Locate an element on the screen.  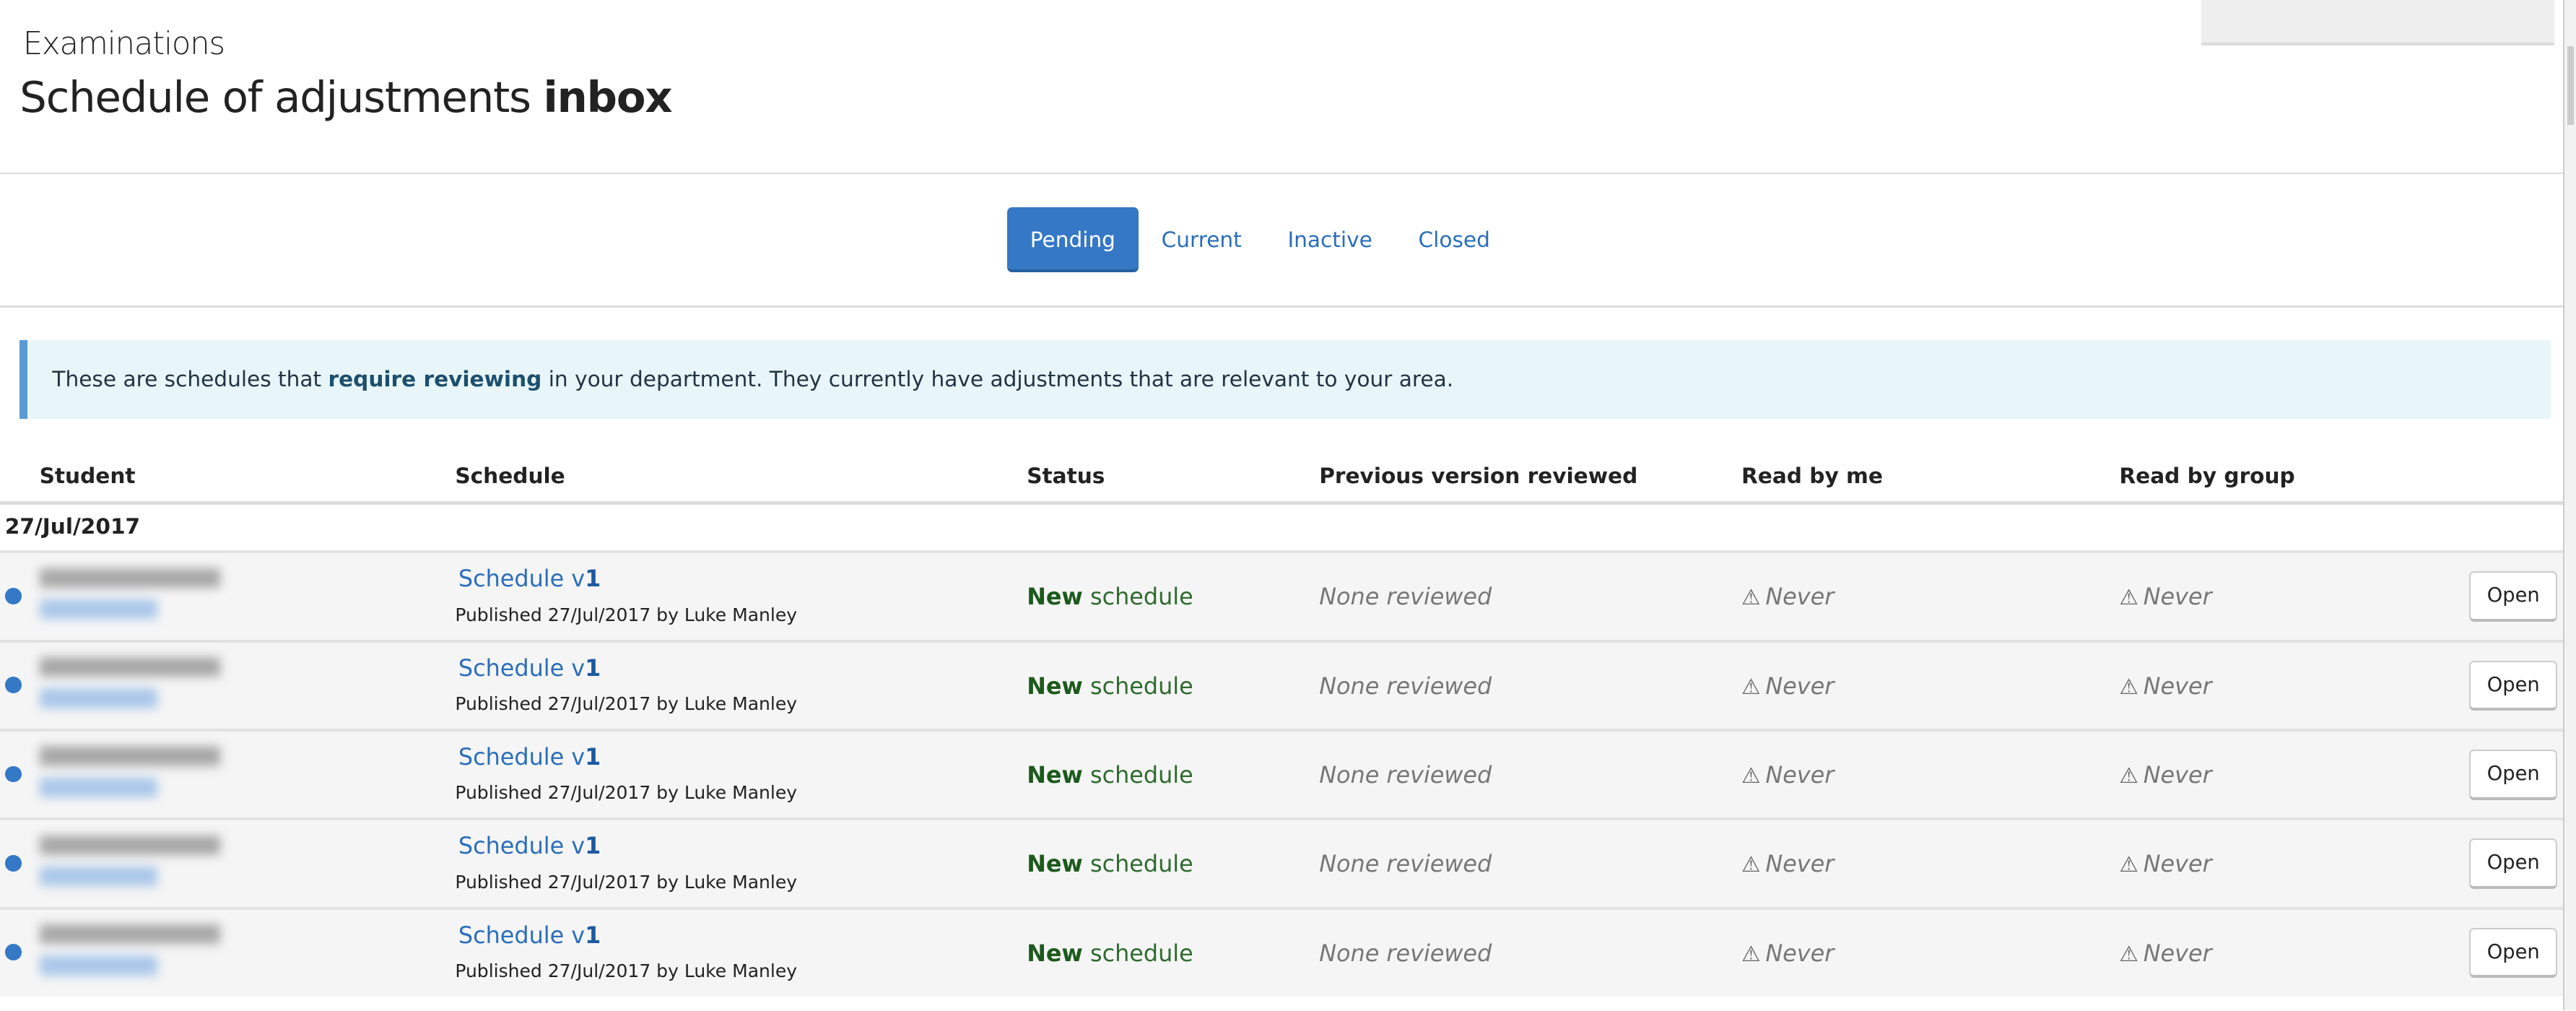
tab-closed: Closed is located at coordinates (1454, 240).